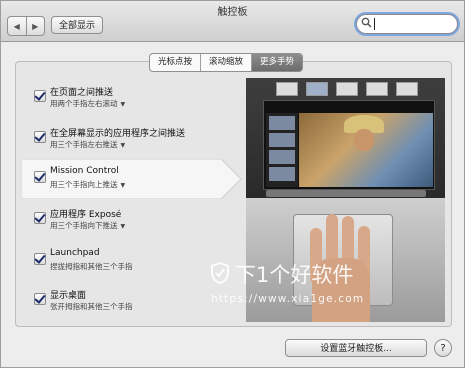 Image resolution: width=465 pixels, height=368 pixels. Describe the element at coordinates (374, 24) in the screenshot. I see `text-cursor` at that location.